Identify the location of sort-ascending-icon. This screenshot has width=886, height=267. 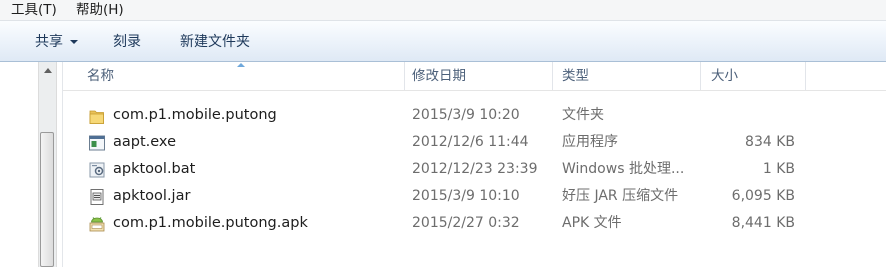
(241, 65).